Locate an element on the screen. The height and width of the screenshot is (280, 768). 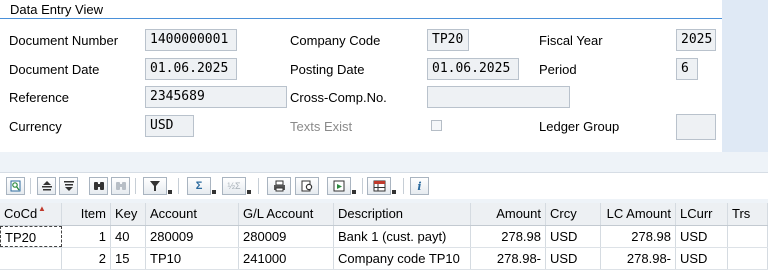
title-divider is located at coordinates (361, 18).